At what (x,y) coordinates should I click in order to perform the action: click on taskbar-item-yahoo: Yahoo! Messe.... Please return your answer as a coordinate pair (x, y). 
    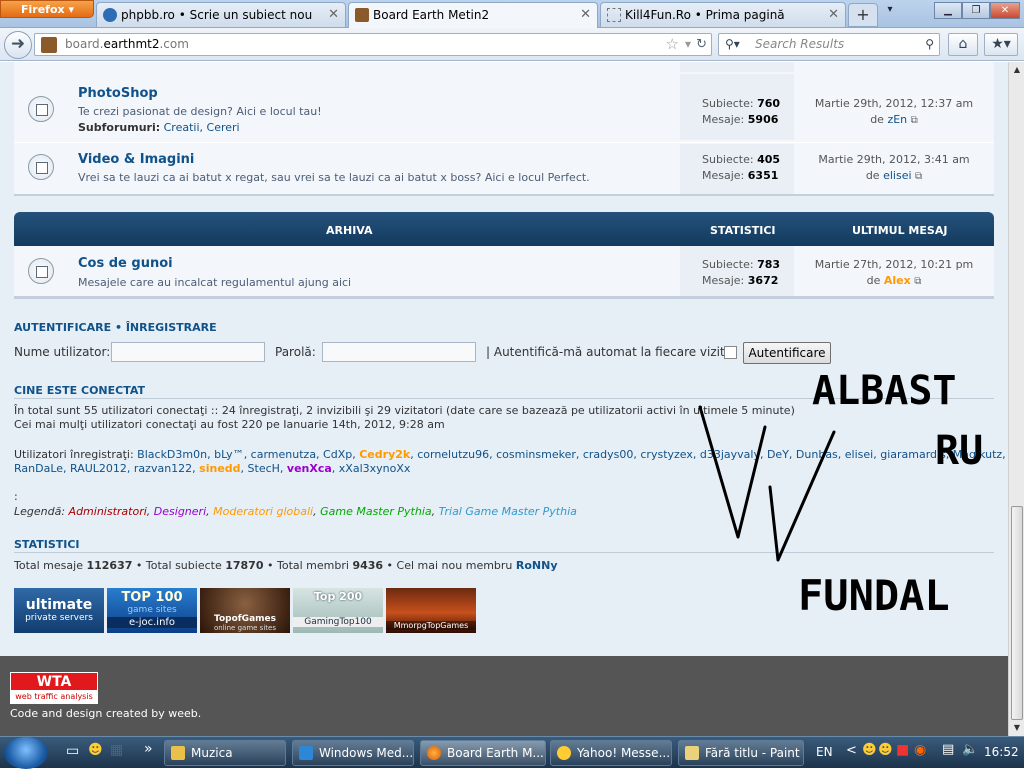
    Looking at the image, I should click on (611, 753).